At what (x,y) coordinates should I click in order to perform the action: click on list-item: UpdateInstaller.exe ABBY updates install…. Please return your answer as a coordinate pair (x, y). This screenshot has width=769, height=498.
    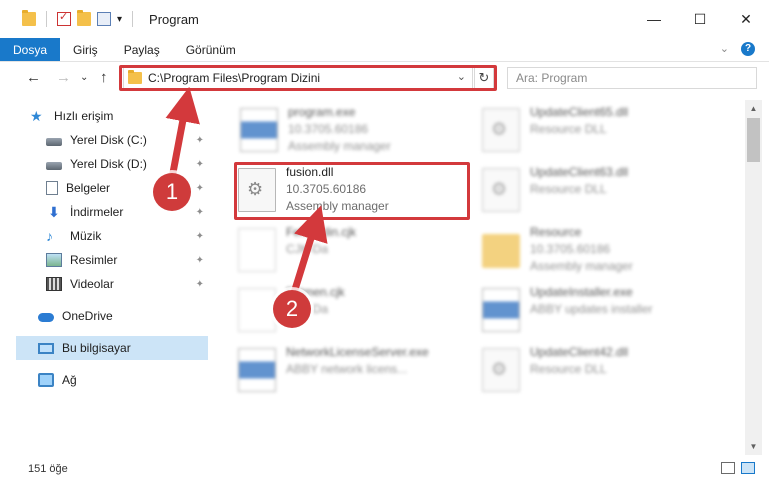
    Looking at the image, I should click on (602, 314).